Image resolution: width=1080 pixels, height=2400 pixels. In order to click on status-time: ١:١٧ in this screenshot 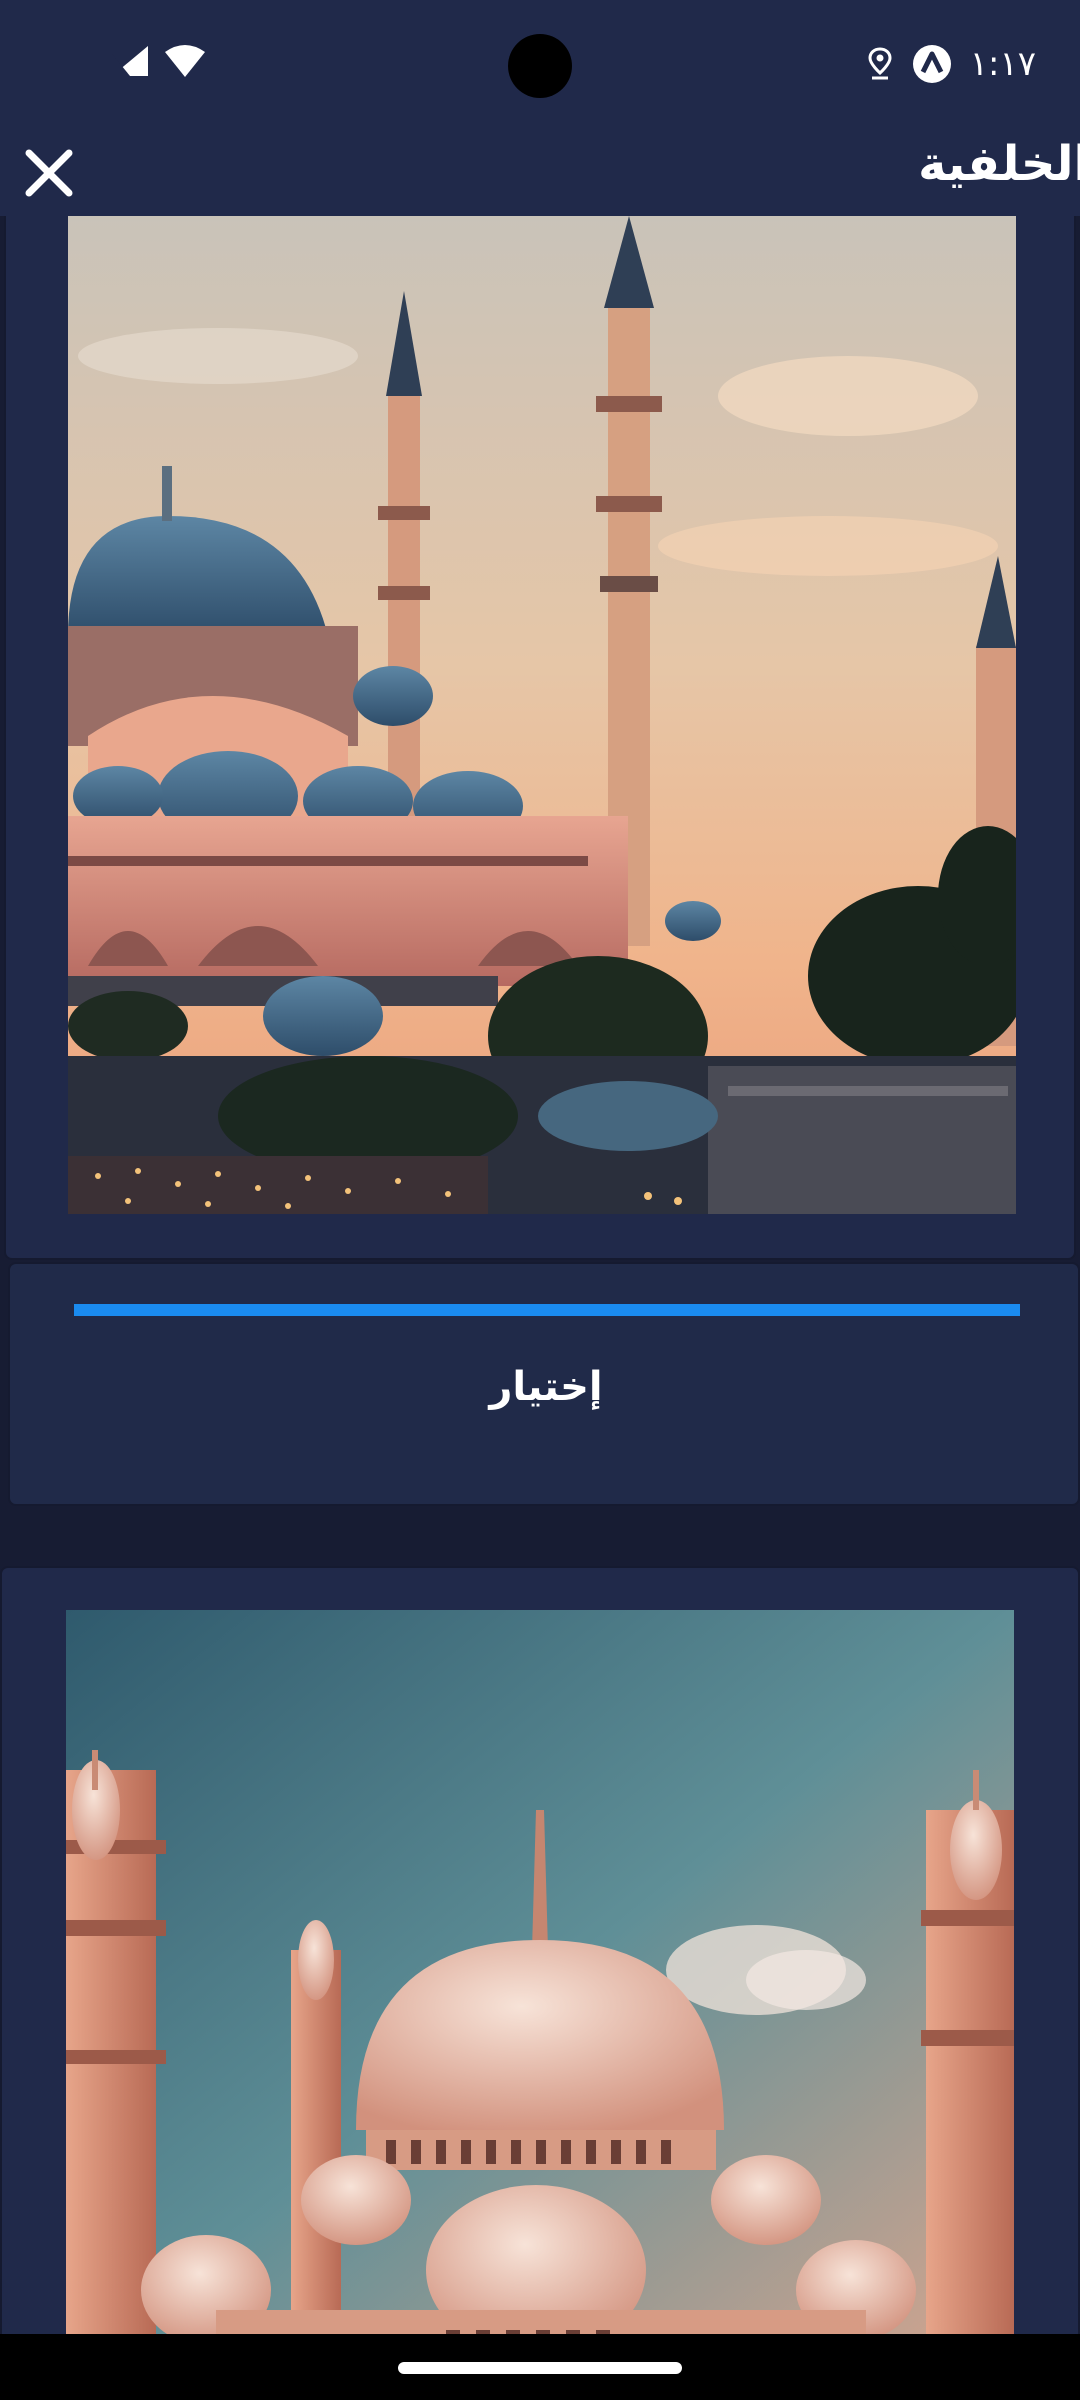, I will do `click(1002, 64)`.